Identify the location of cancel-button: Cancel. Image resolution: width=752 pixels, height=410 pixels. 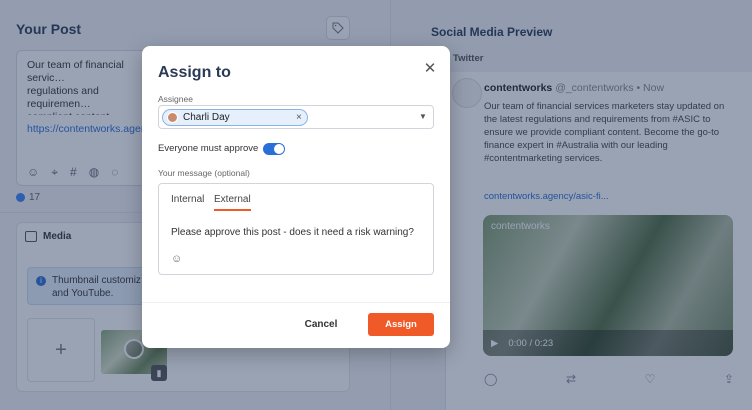
(321, 324).